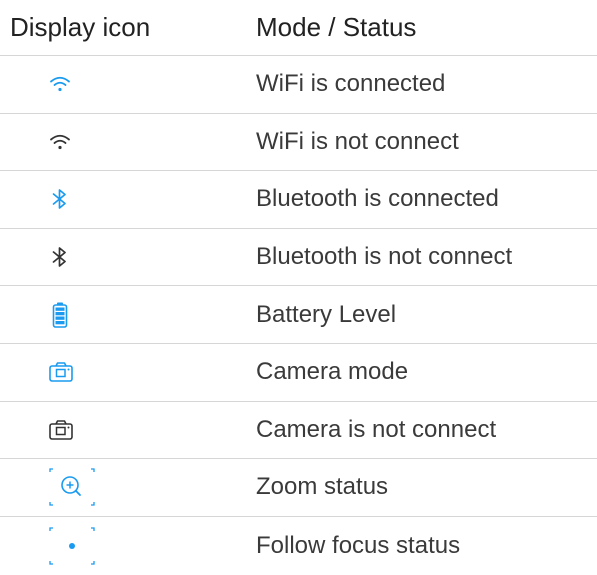  I want to click on follow-focus-icon, so click(72, 546).